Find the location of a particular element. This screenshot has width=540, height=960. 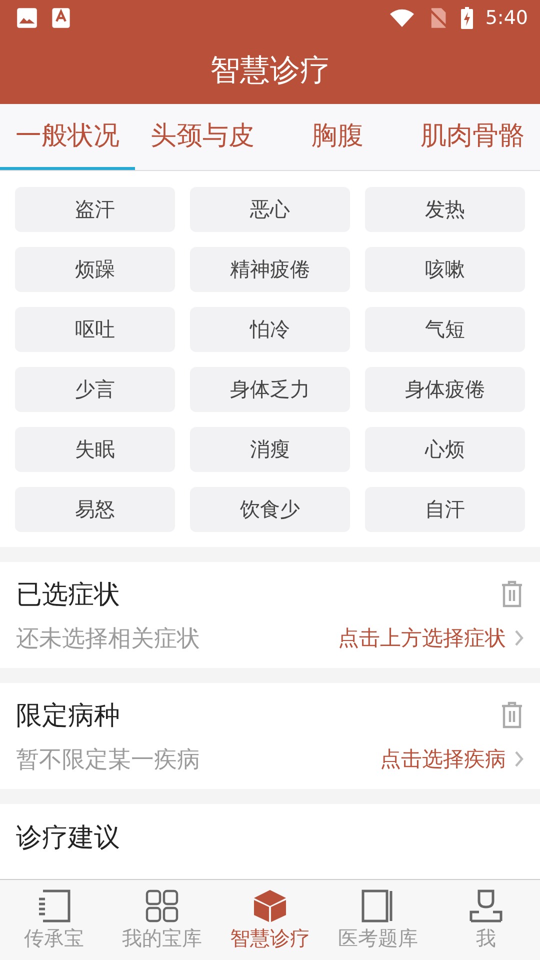

section-title: 限定病种 is located at coordinates (68, 716).